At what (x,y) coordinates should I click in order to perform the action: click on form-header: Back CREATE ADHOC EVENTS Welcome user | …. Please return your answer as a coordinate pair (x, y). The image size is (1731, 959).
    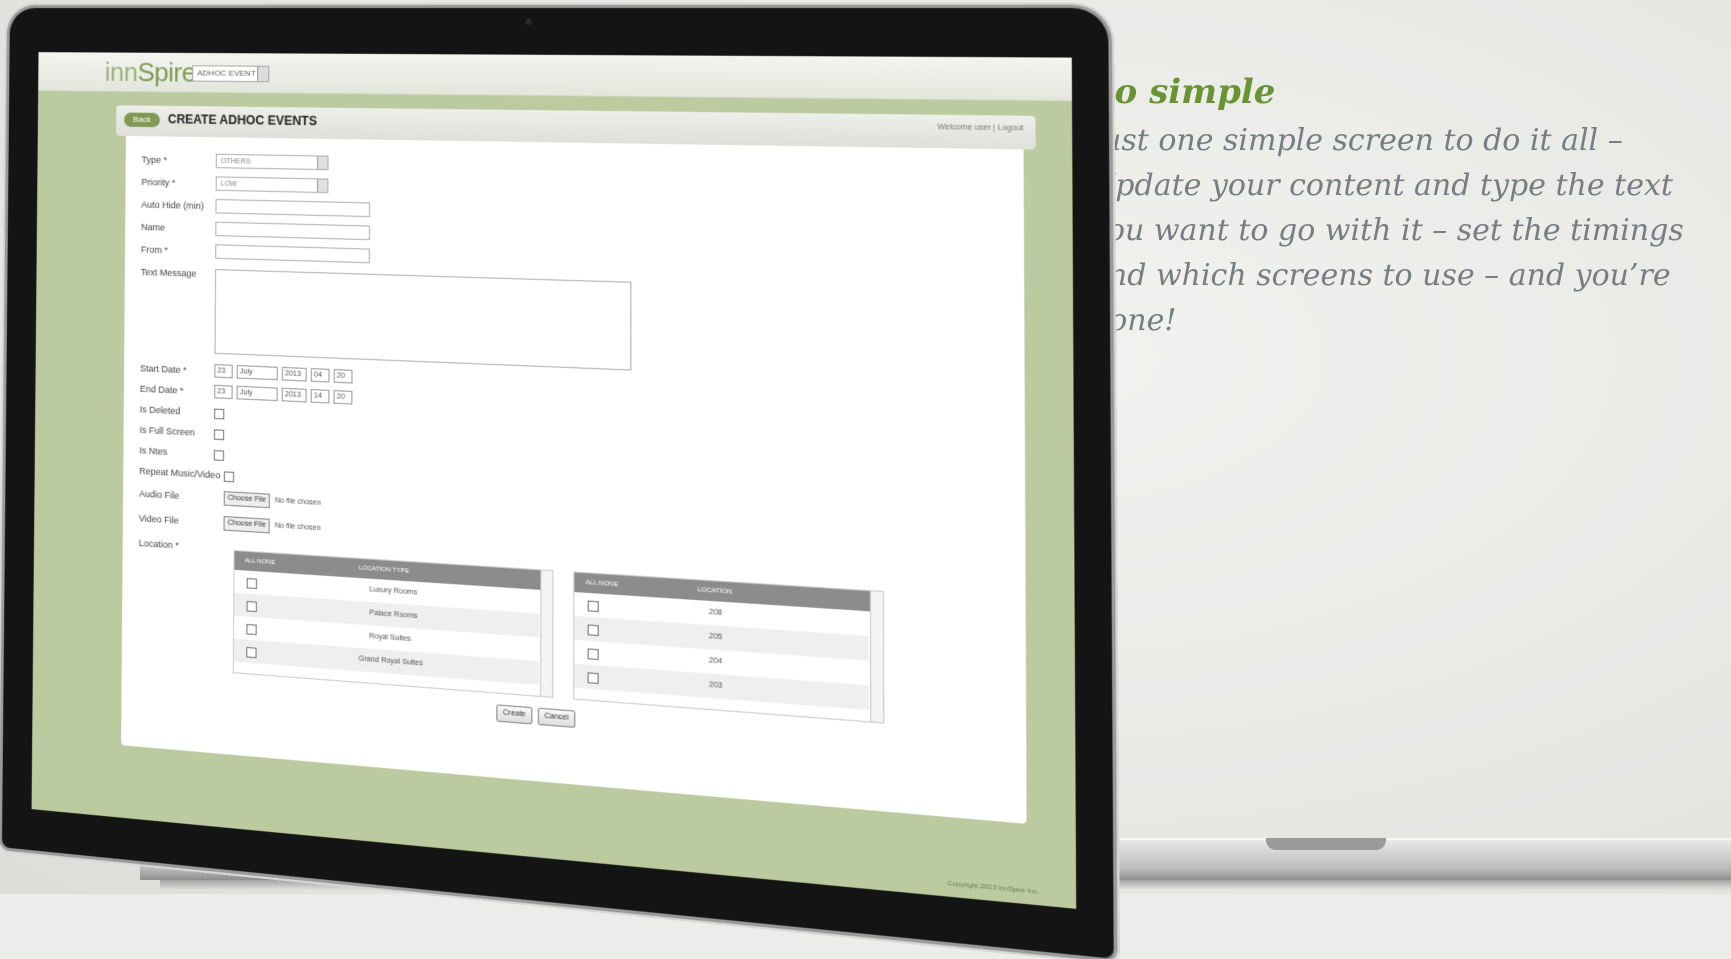
    Looking at the image, I should click on (576, 127).